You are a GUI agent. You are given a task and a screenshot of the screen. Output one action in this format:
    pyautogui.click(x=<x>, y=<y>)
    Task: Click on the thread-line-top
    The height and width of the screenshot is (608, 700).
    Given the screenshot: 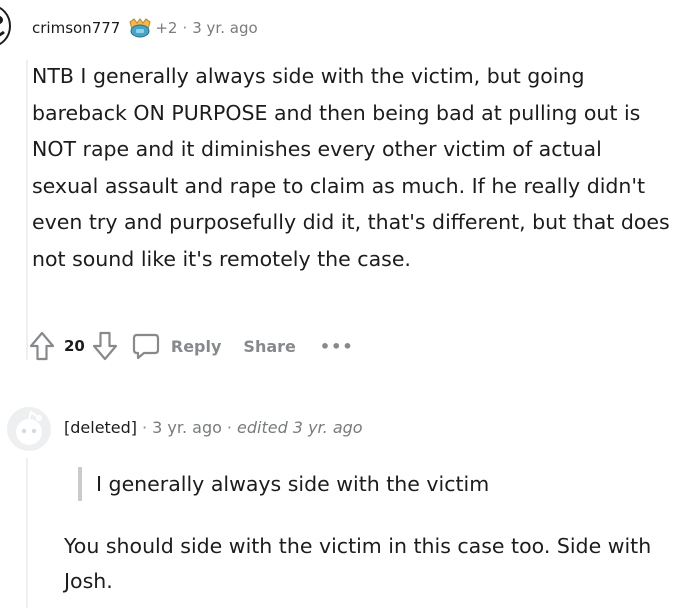 What is the action you would take?
    pyautogui.click(x=27, y=210)
    